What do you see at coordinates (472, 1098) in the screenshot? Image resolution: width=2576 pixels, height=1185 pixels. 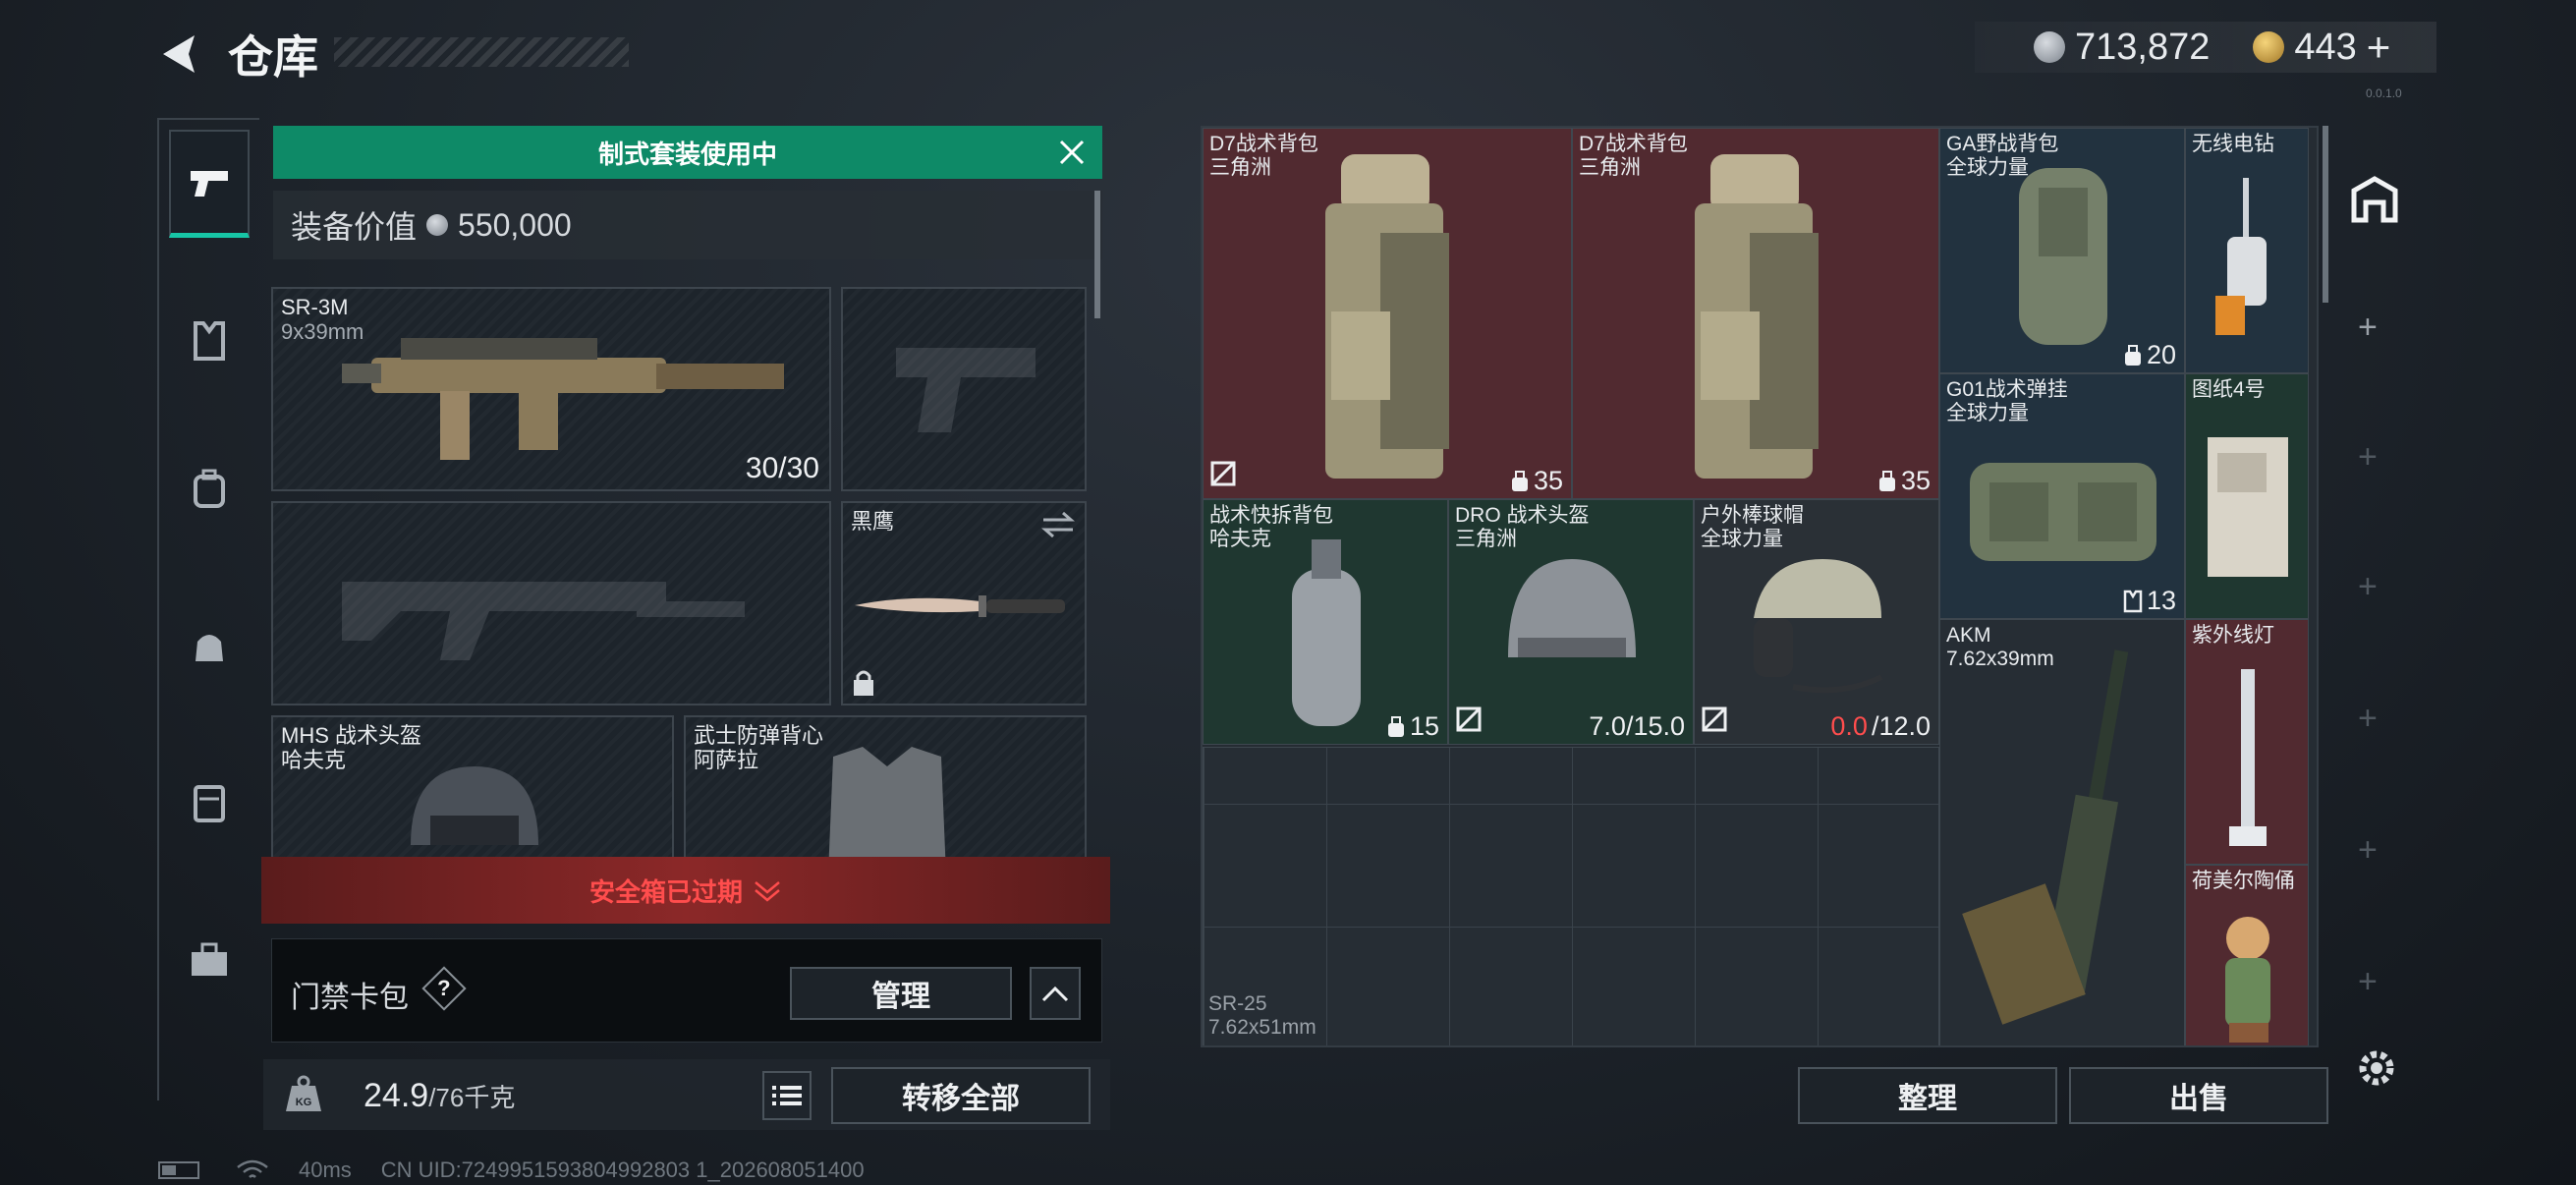 I see `weight-max: /76千克` at bounding box center [472, 1098].